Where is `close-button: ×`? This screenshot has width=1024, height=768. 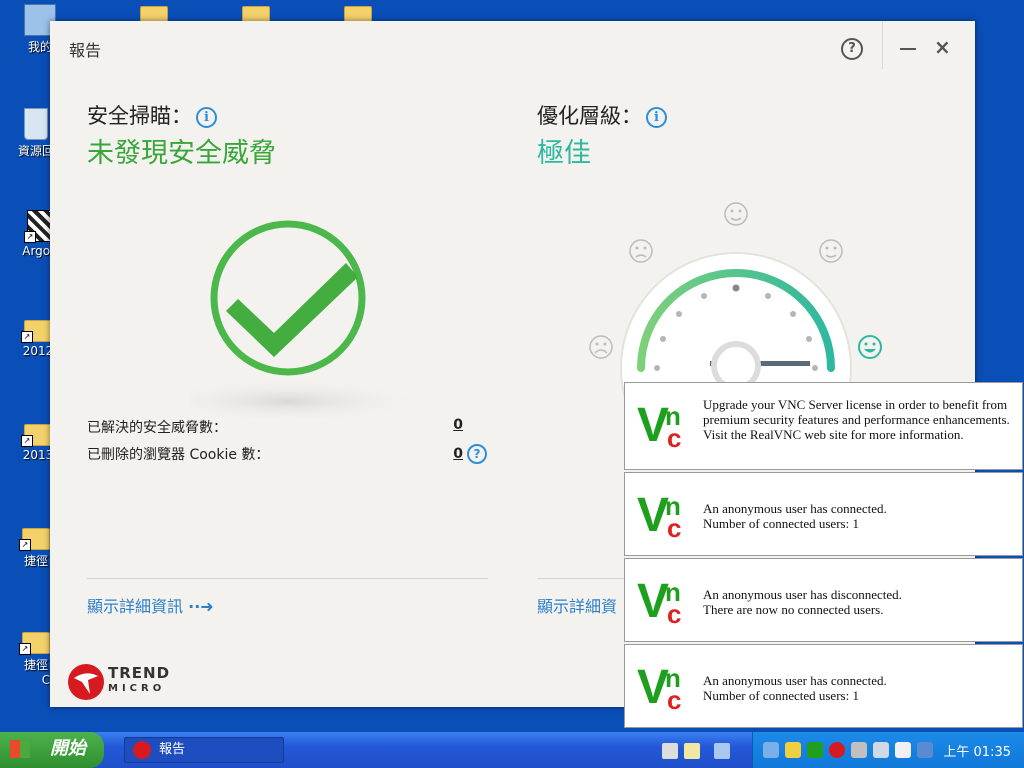 close-button: × is located at coordinates (942, 47).